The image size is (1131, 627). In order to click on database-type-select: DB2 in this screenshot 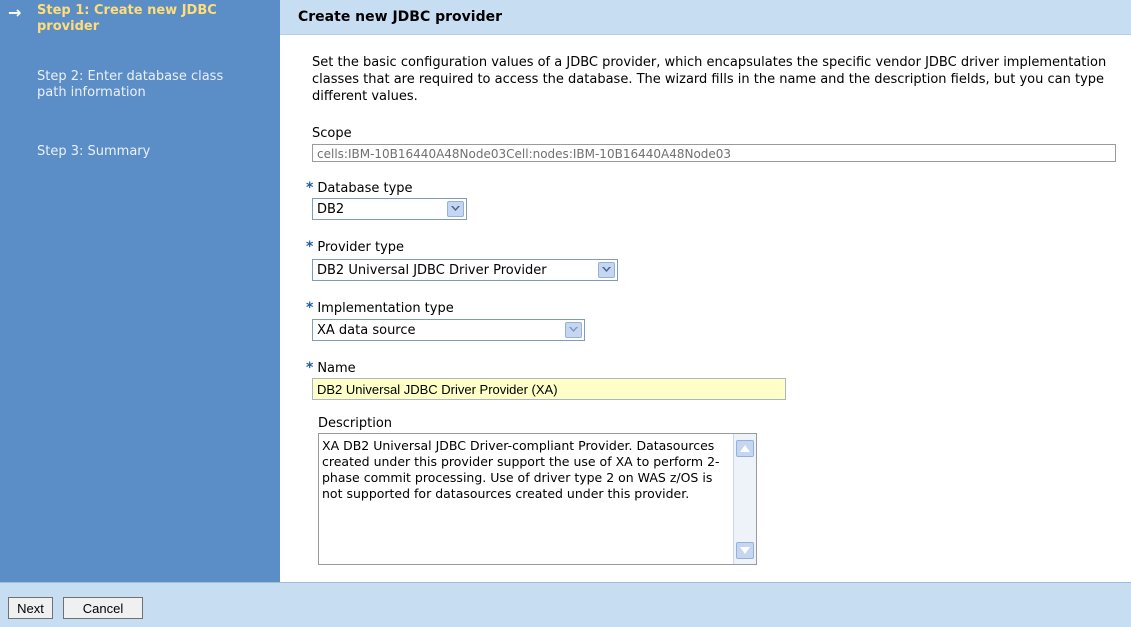, I will do `click(389, 209)`.